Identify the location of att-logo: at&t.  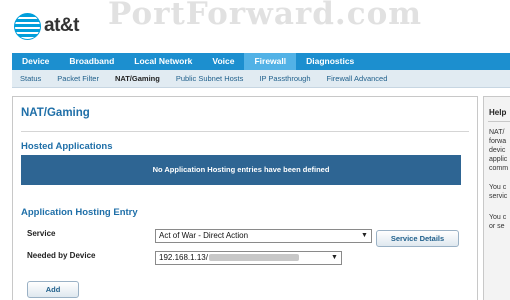
(46, 26).